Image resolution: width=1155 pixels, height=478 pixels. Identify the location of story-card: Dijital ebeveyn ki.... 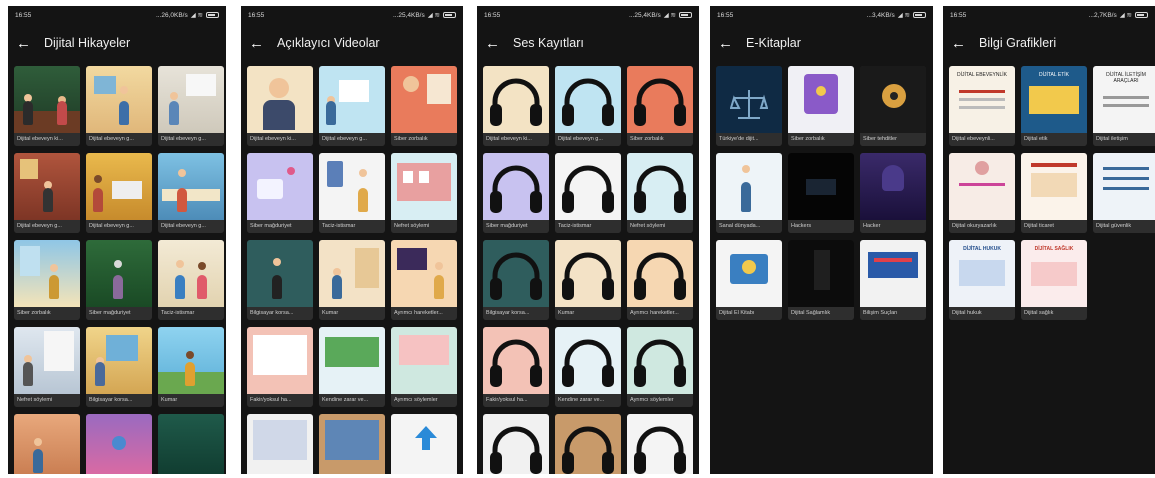
(47, 106).